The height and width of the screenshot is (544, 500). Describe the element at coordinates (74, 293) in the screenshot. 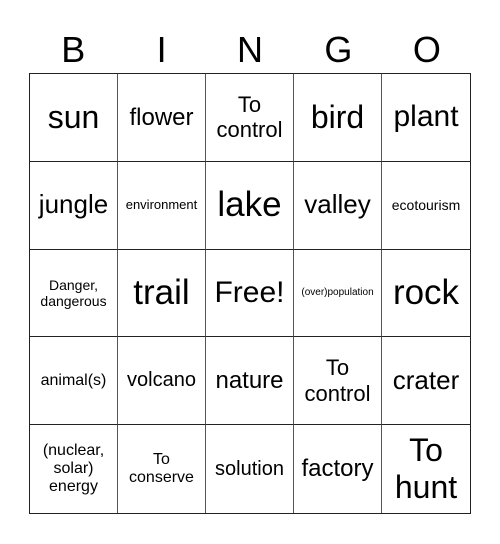

I see `bingo-cell: Danger, dangerous` at that location.